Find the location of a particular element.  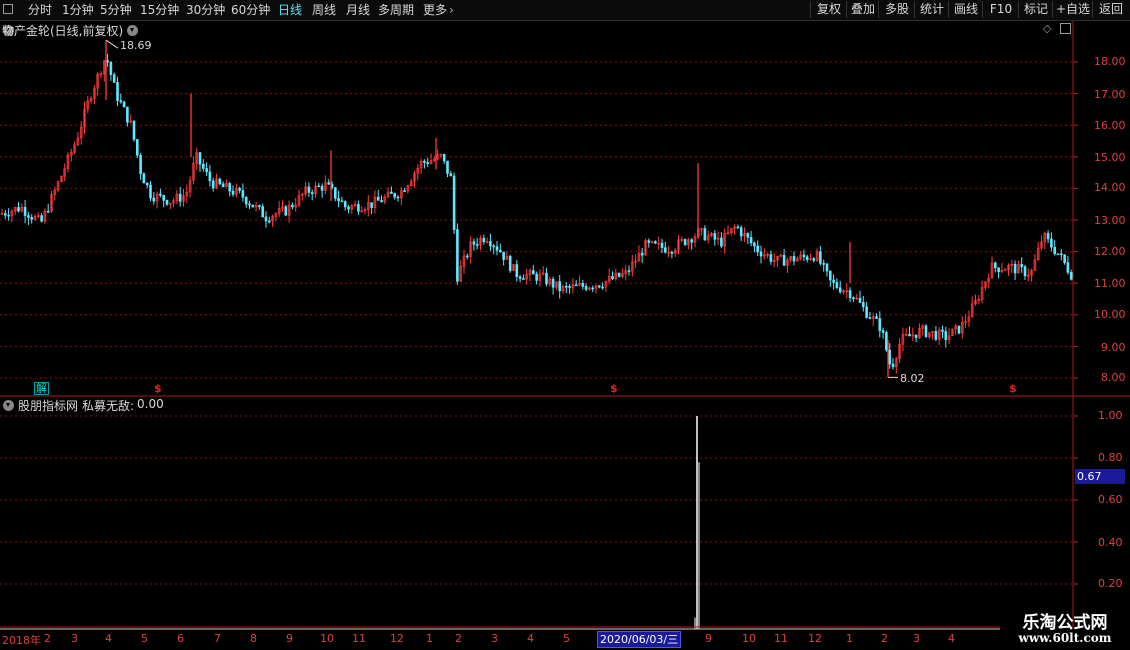

indicator-name: 私募无敌: is located at coordinates (108, 406).